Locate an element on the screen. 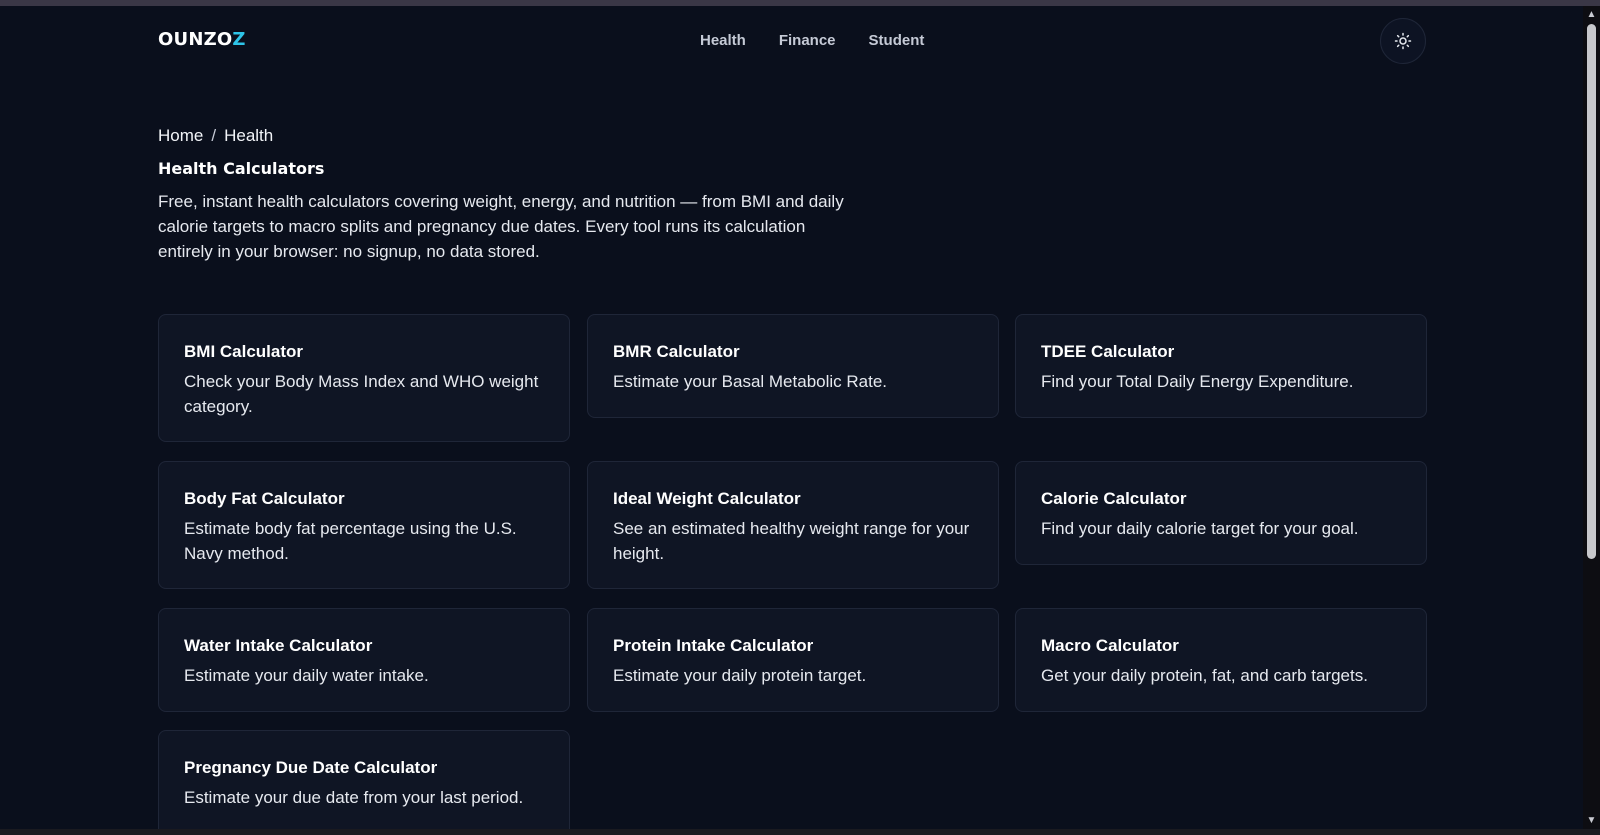 Image resolution: width=1600 pixels, height=835 pixels. card-title: BMI Calculator is located at coordinates (244, 351).